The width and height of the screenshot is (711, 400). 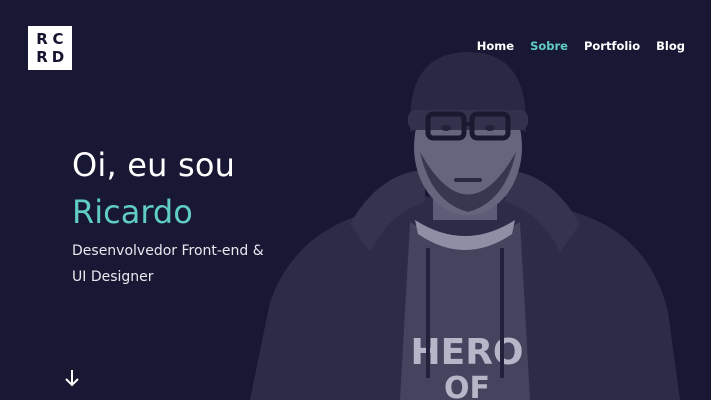 I want to click on logo: R C R D, so click(x=50, y=48).